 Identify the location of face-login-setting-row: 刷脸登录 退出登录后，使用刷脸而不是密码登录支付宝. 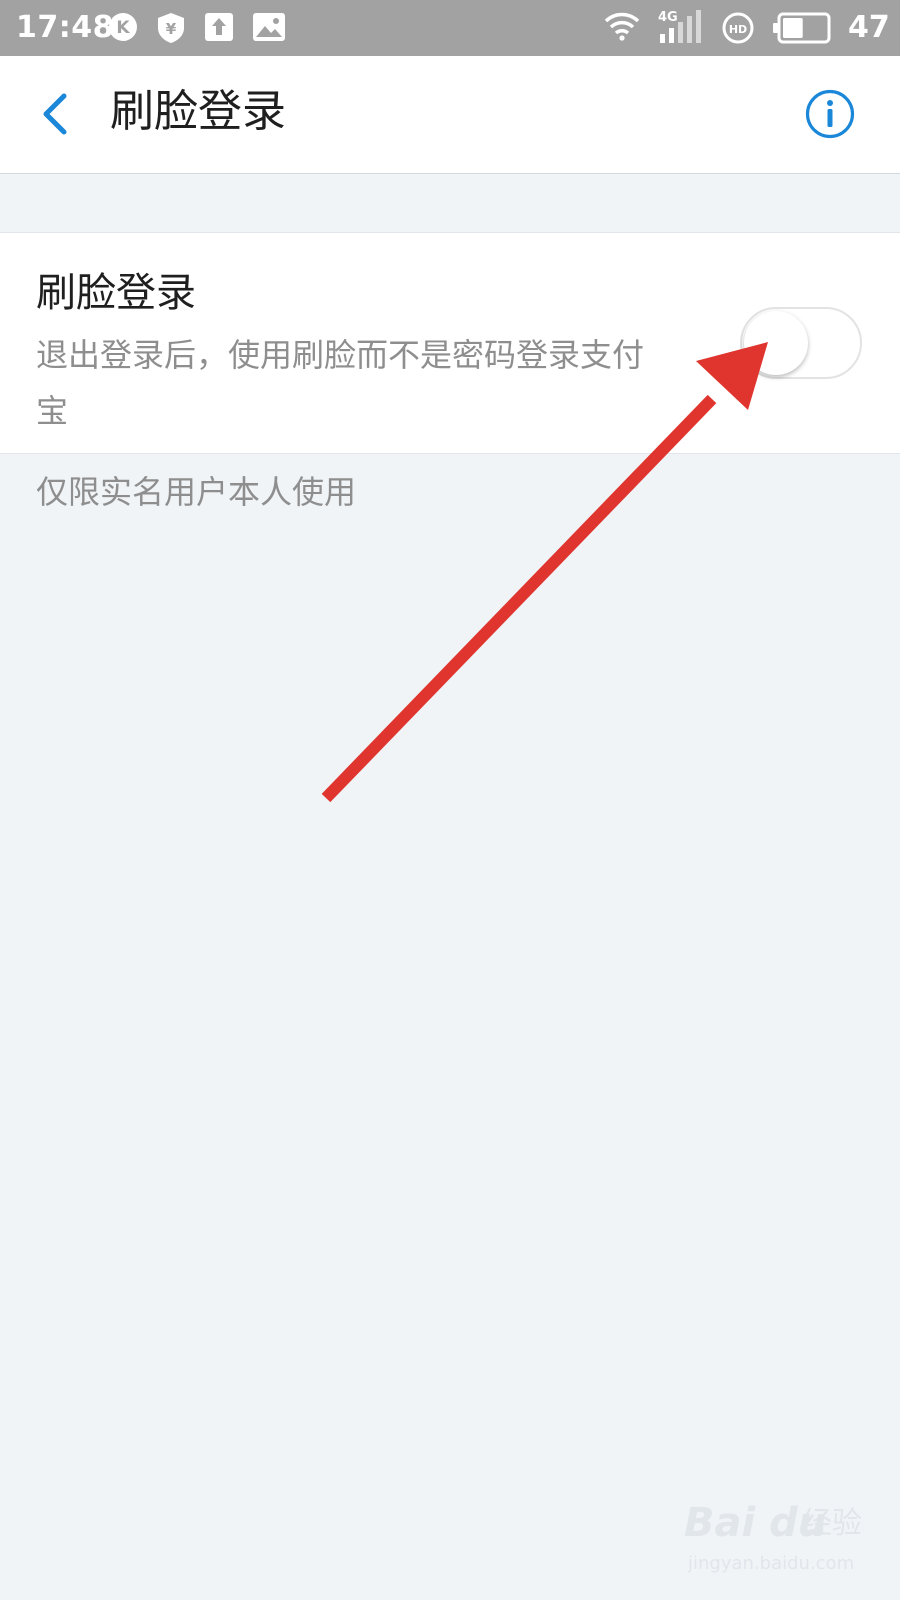
(450, 343).